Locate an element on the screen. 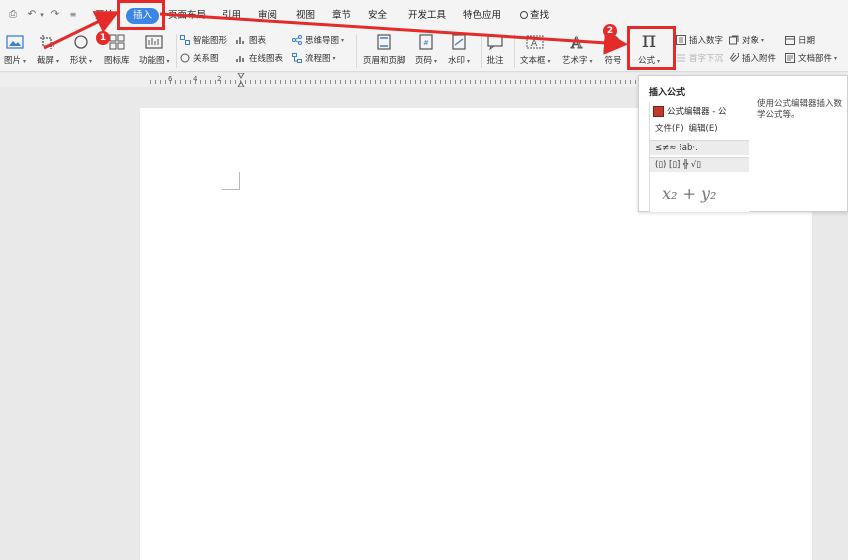 The image size is (848, 560). arrow-to-formula-button is located at coordinates (393, 33).